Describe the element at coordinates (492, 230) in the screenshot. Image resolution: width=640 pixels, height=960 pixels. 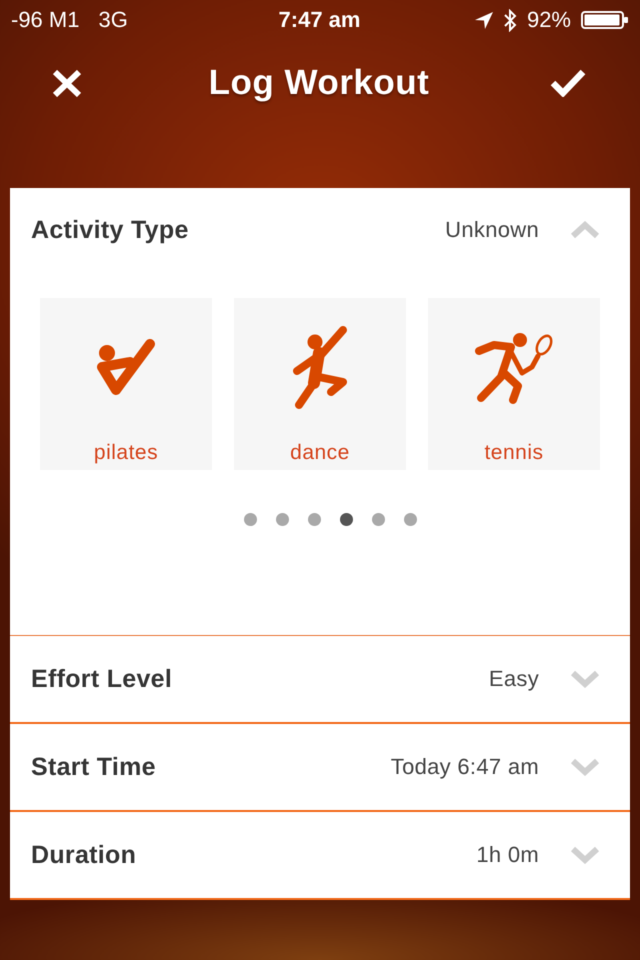
I see `activity-value: Unknown` at that location.